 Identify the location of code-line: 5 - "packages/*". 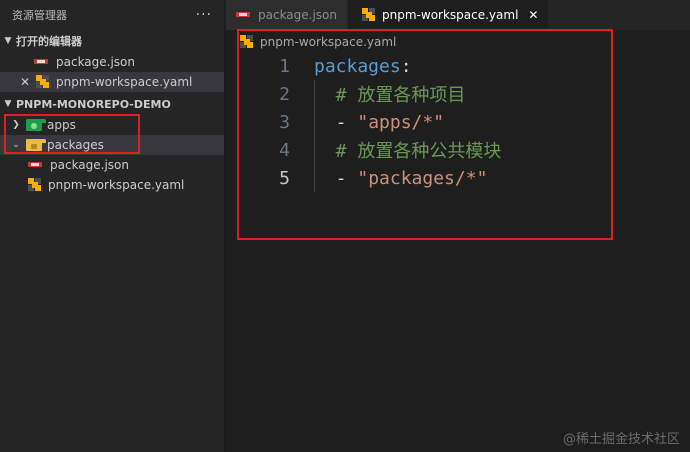
(458, 178).